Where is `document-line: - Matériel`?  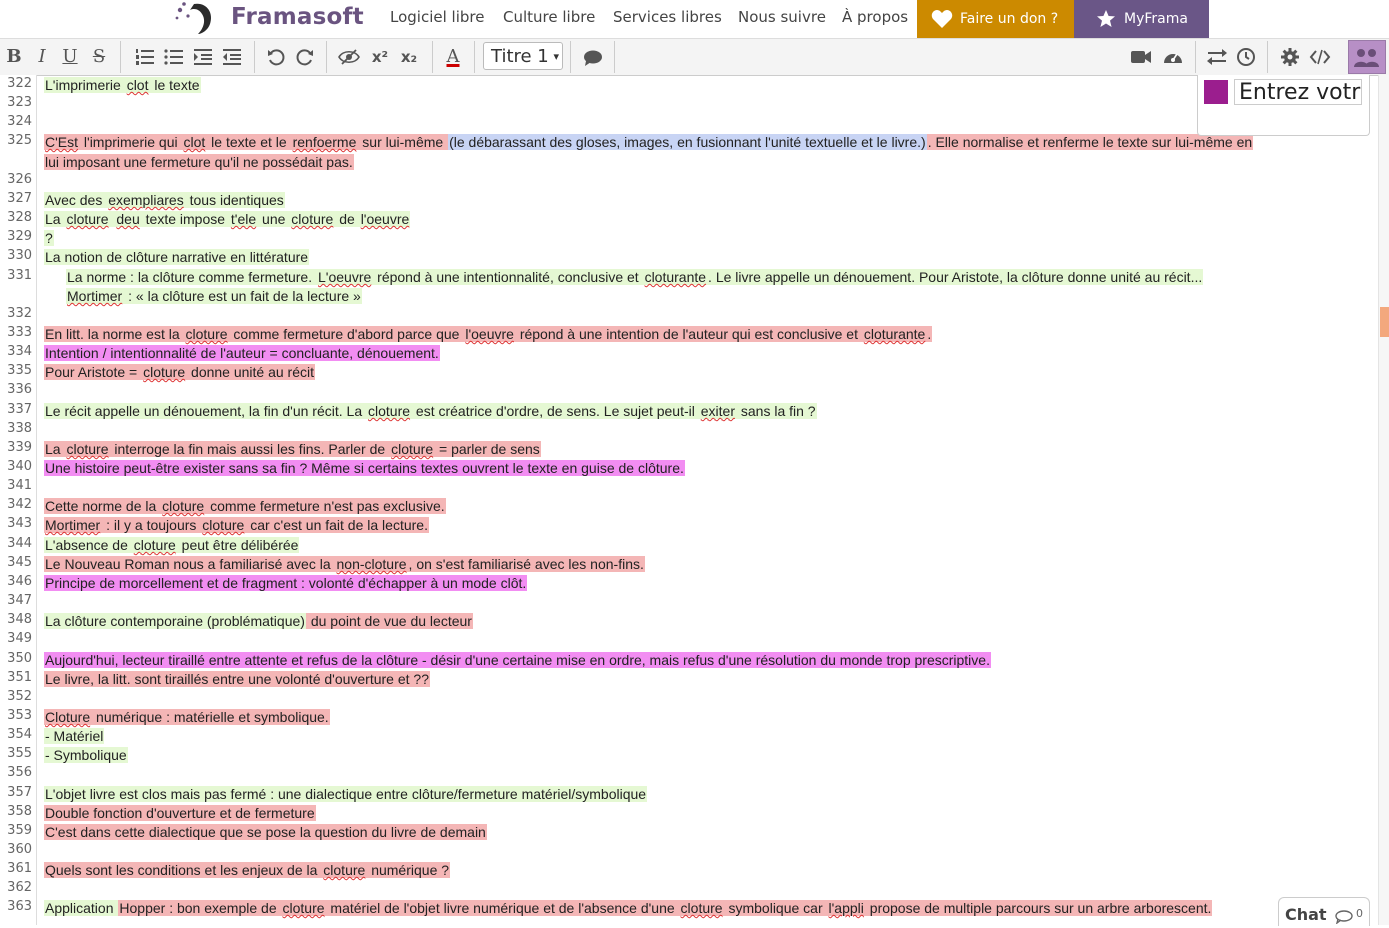 document-line: - Matériel is located at coordinates (74, 736).